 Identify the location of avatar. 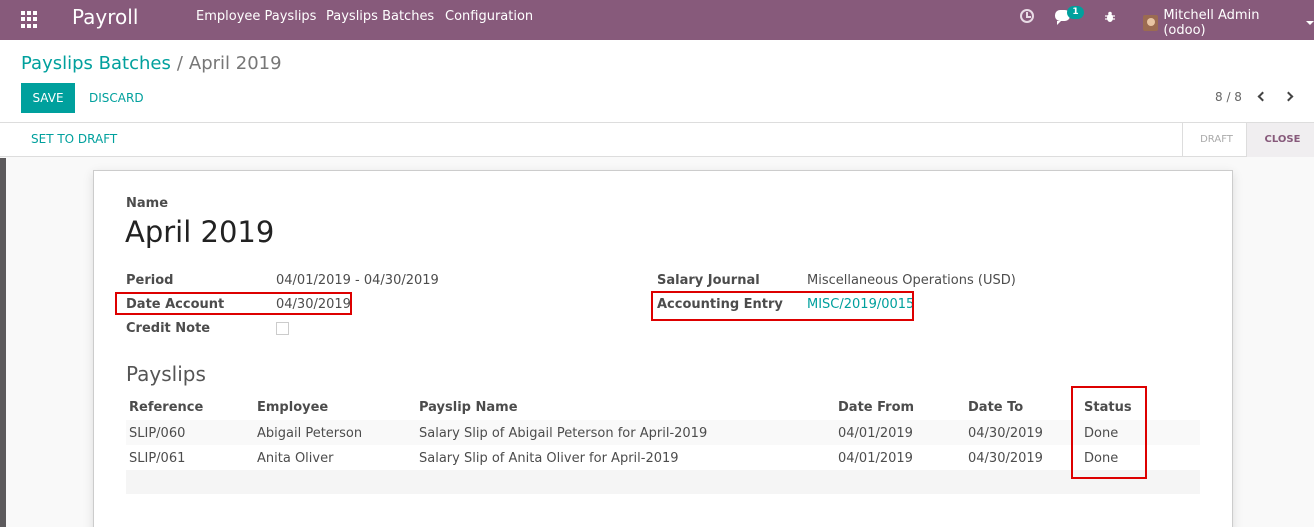
(1151, 23).